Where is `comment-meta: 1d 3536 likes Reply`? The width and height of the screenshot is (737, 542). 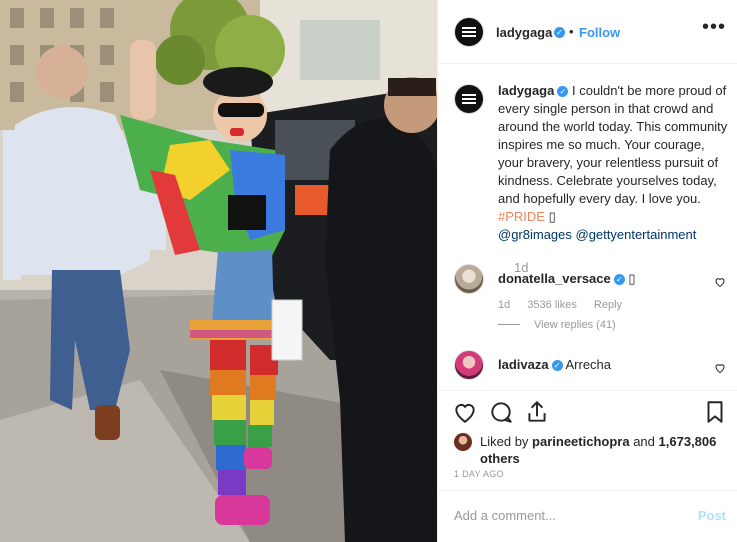 comment-meta: 1d 3536 likes Reply is located at coordinates (567, 305).